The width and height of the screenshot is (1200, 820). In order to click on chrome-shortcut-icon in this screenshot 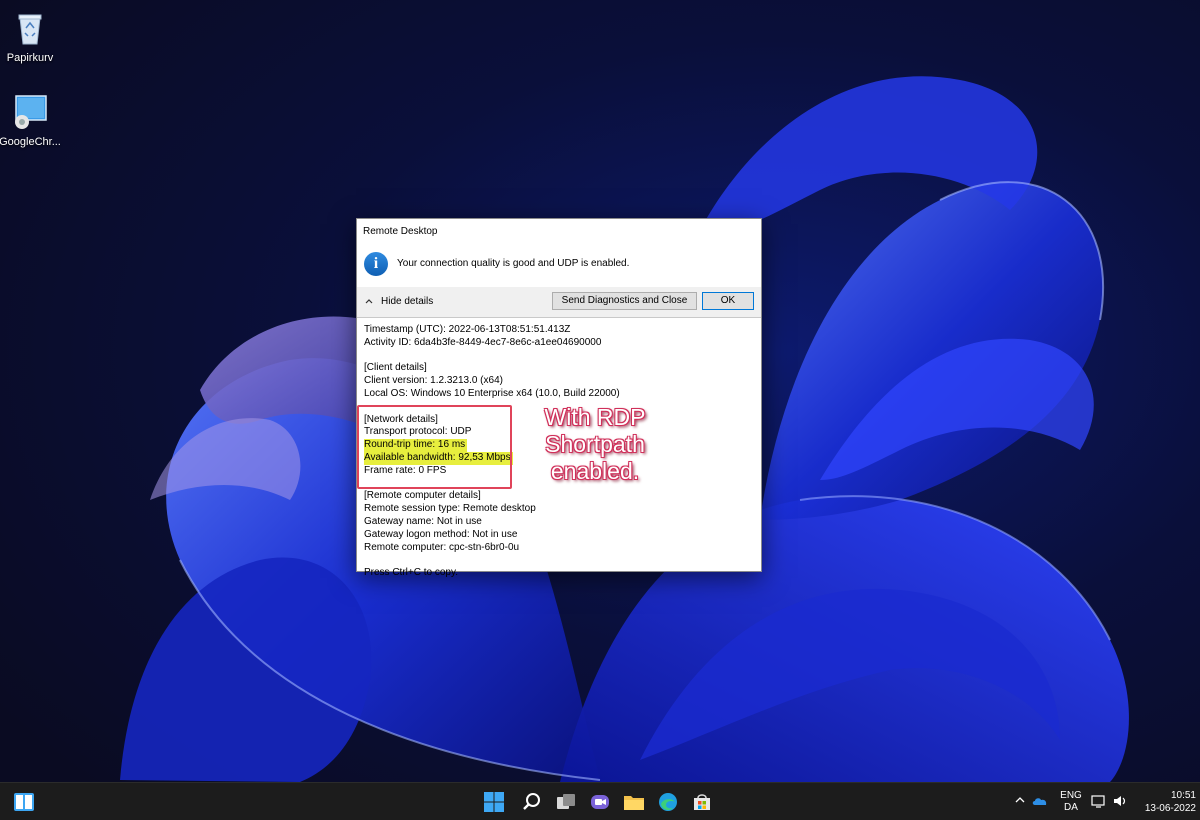, I will do `click(30, 112)`.